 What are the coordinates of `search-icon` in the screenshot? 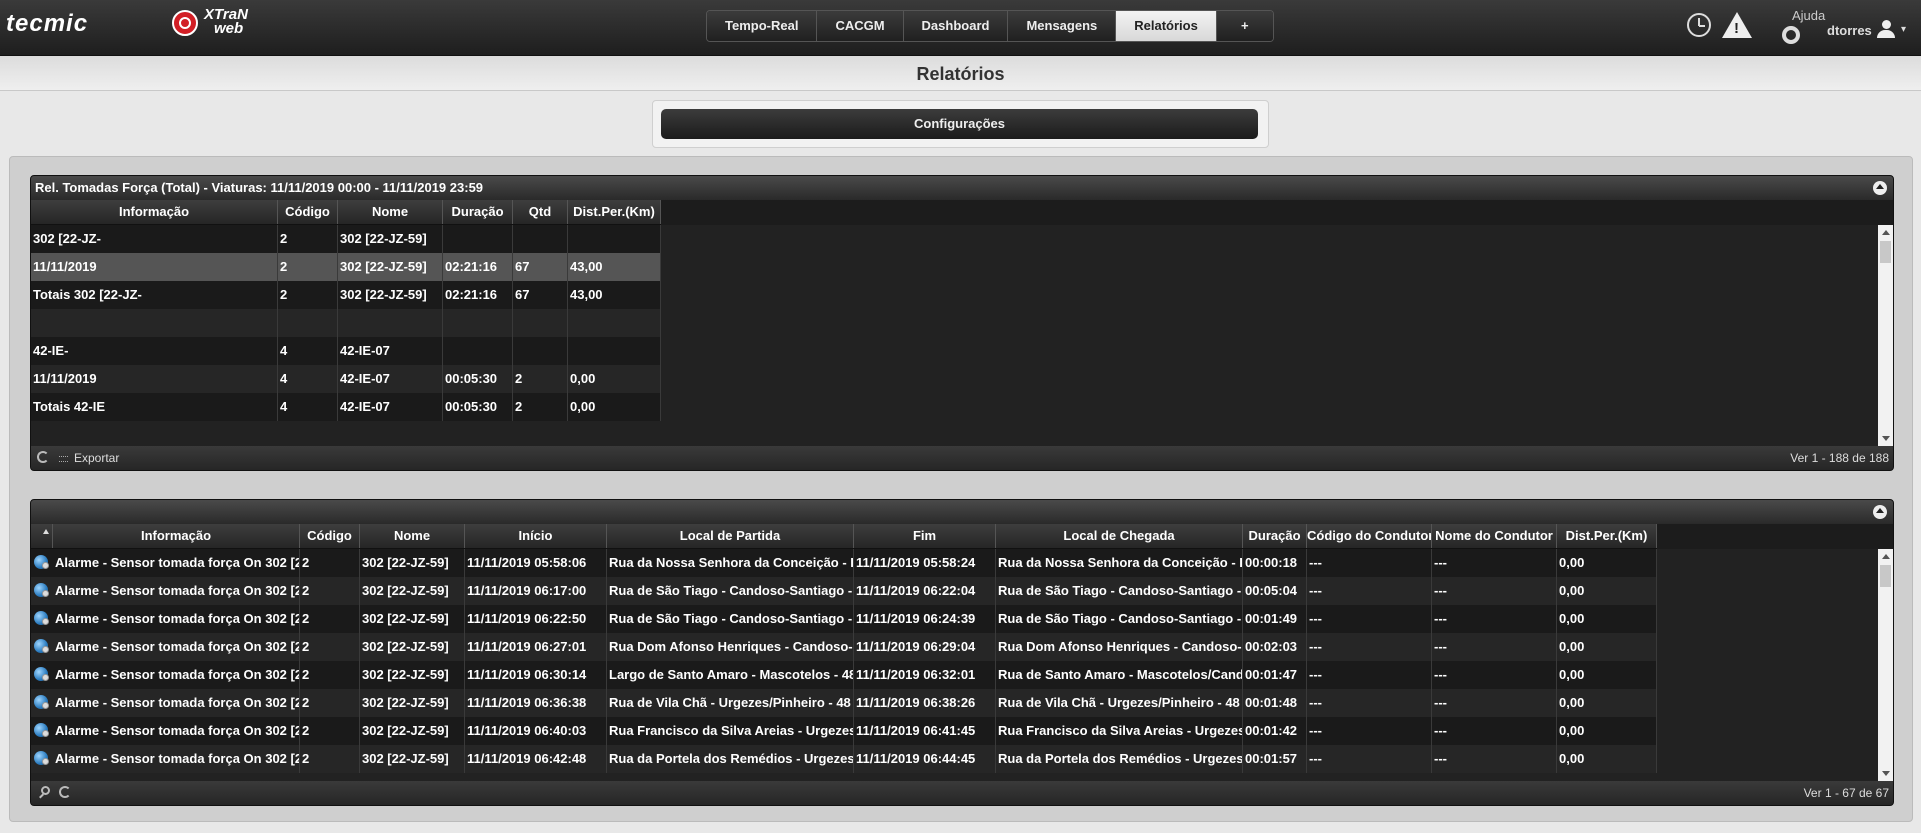 It's located at (45, 790).